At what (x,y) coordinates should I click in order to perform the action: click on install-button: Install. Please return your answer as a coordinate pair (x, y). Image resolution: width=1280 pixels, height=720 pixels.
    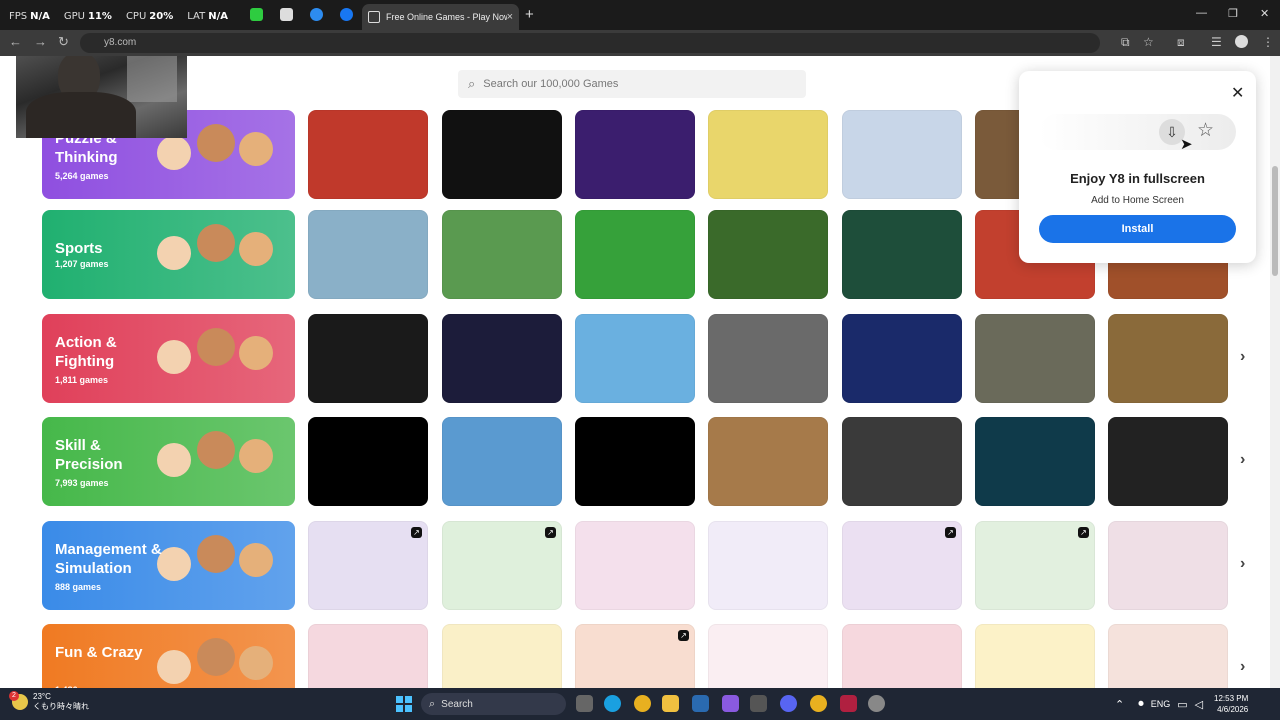
    Looking at the image, I should click on (1137, 229).